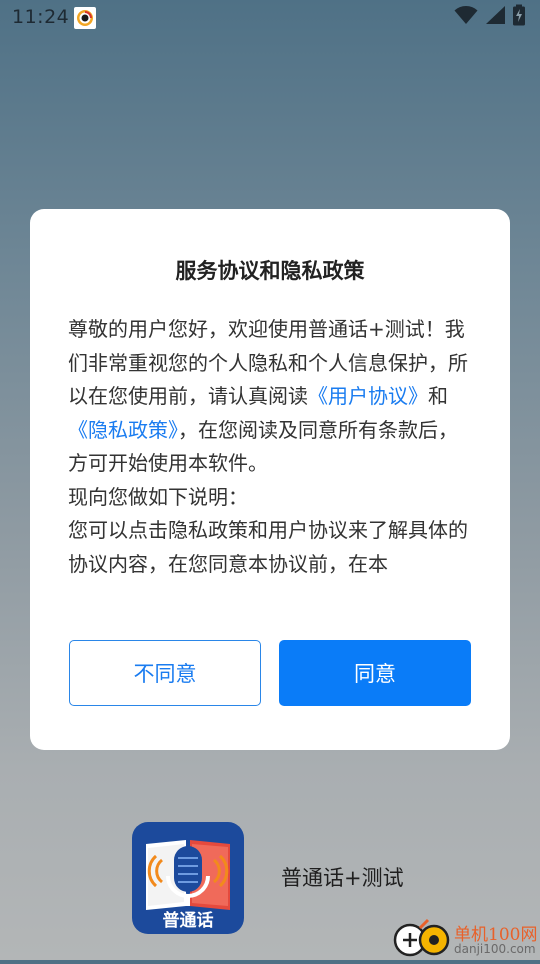 The image size is (540, 964). Describe the element at coordinates (368, 396) in the screenshot. I see `user-agreement-link: 《用户协议》` at that location.